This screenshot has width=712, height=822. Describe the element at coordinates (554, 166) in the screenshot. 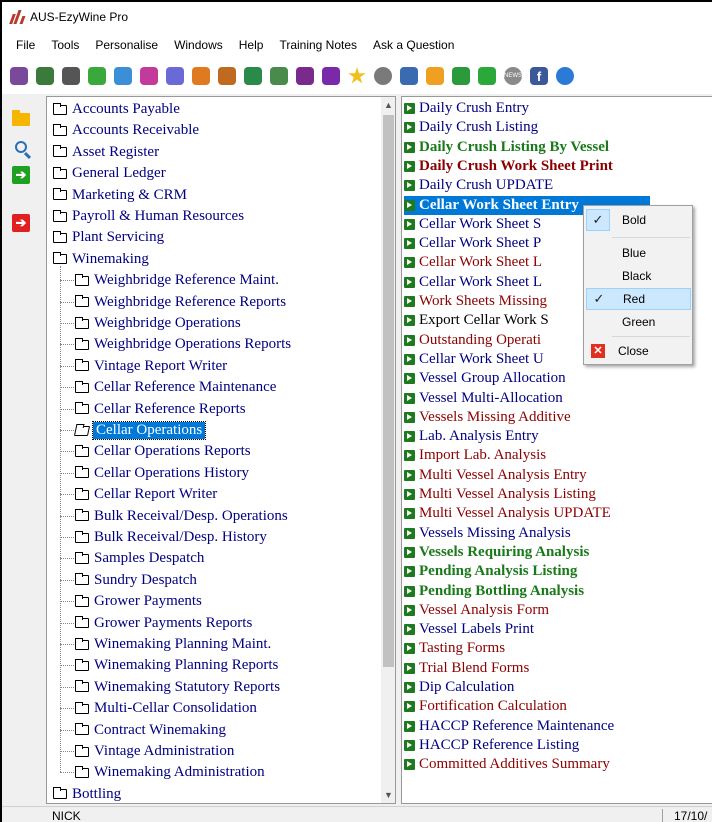

I see `operation-item: Daily Crush Work Sheet Print` at that location.